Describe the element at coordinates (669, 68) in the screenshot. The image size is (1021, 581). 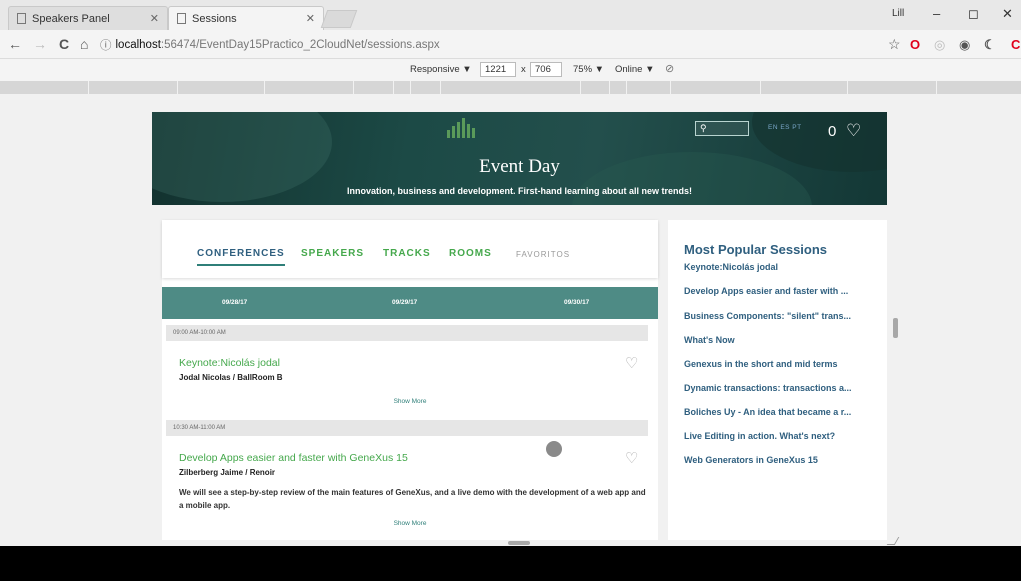
I see `rotate-icon: ⊘` at that location.